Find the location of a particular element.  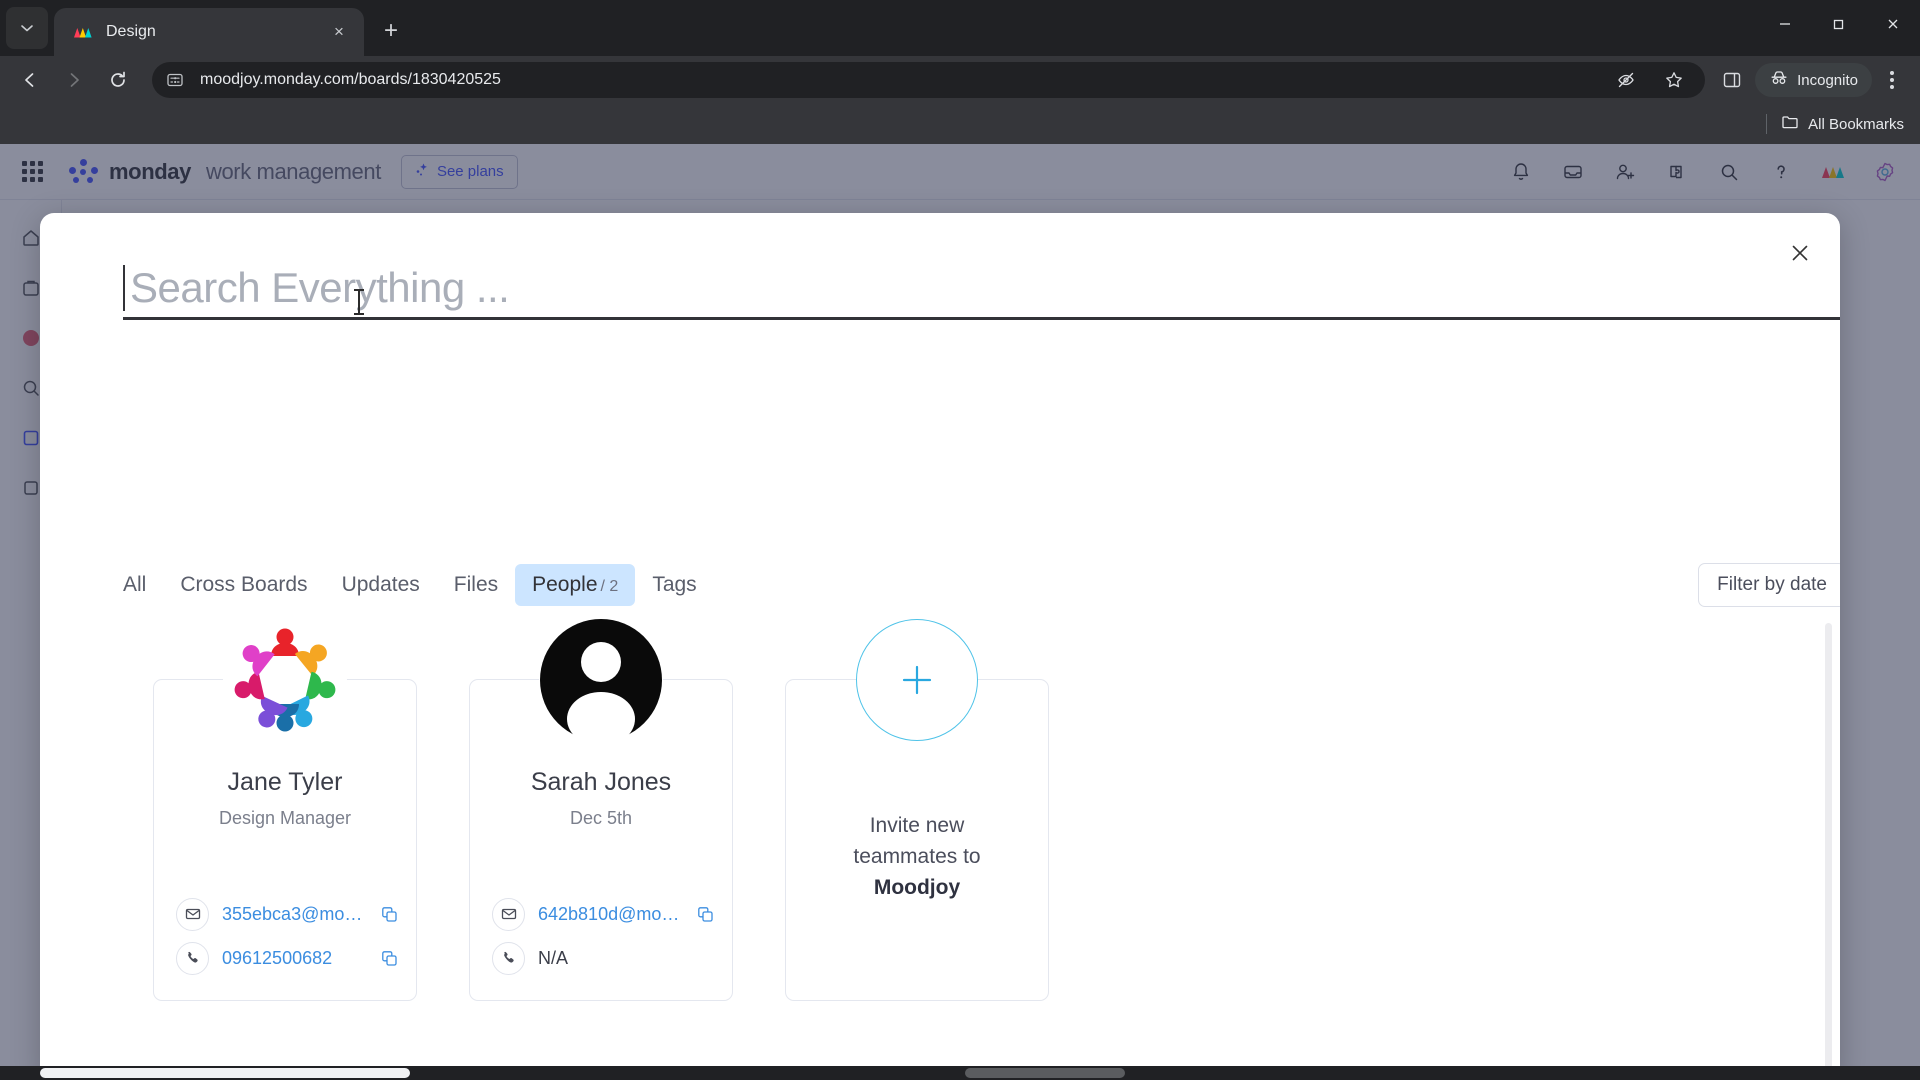

back-button is located at coordinates (30, 80).